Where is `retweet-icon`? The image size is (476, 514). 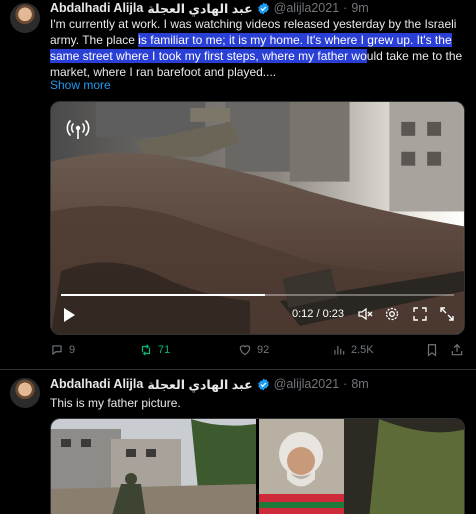 retweet-icon is located at coordinates (146, 350).